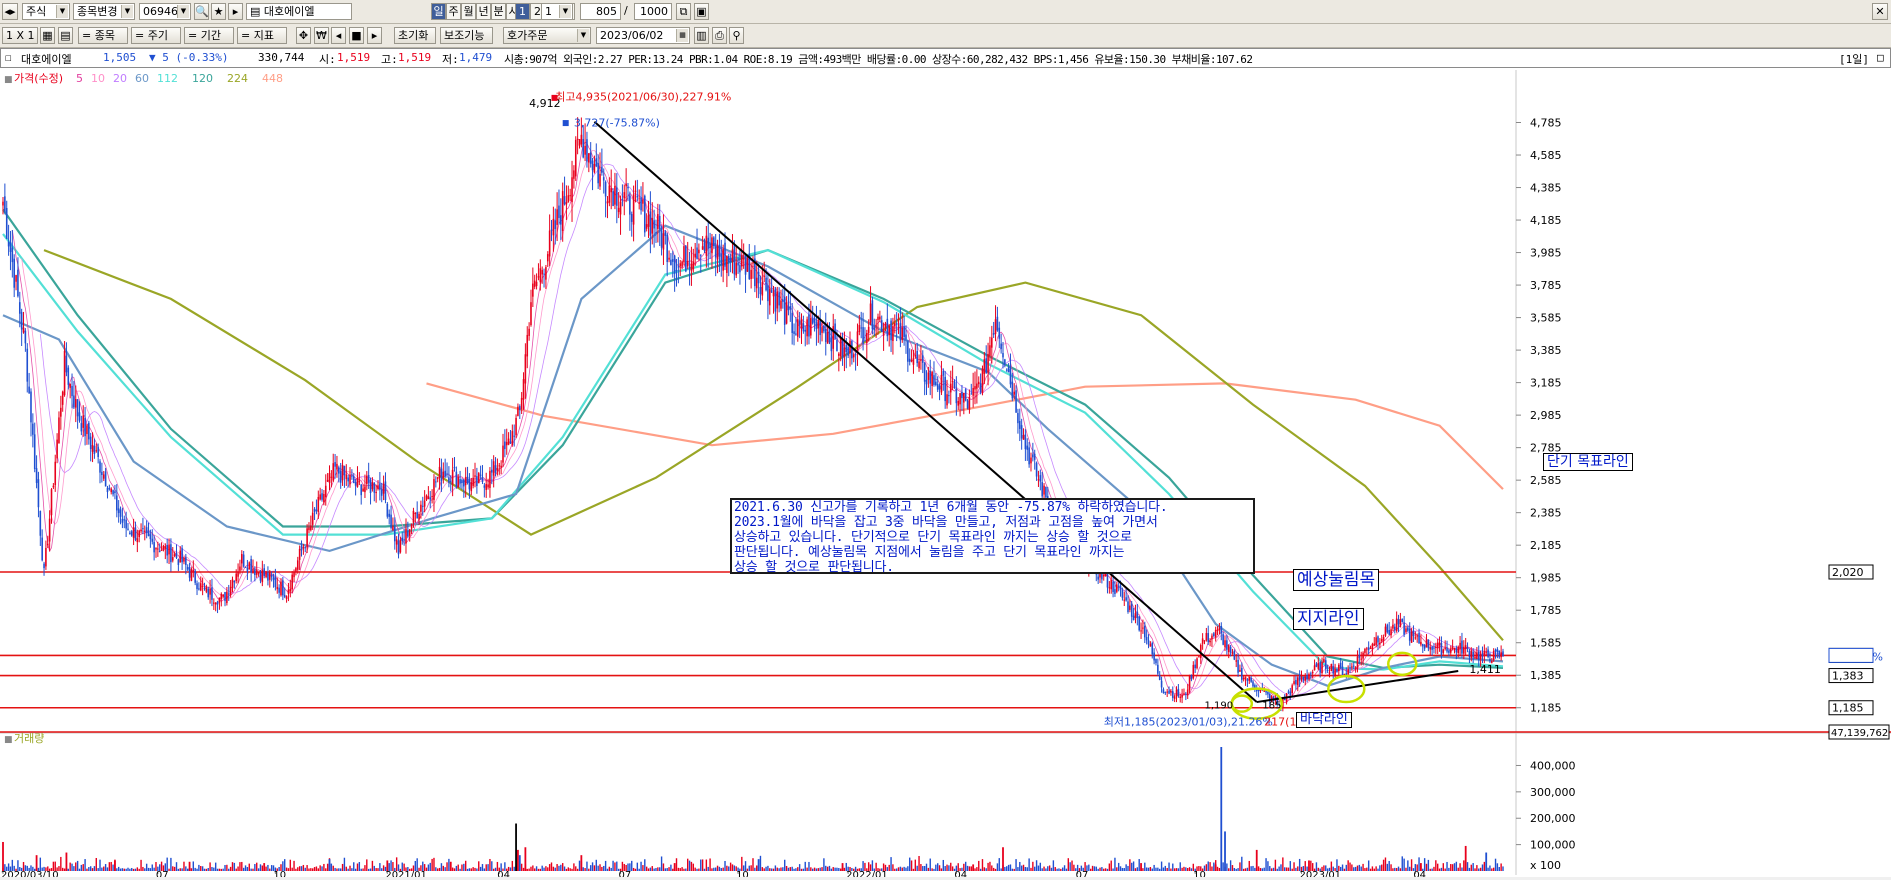 Image resolution: width=1891 pixels, height=880 pixels. What do you see at coordinates (156, 35) in the screenshot?
I see `cycle-button: = 주기` at bounding box center [156, 35].